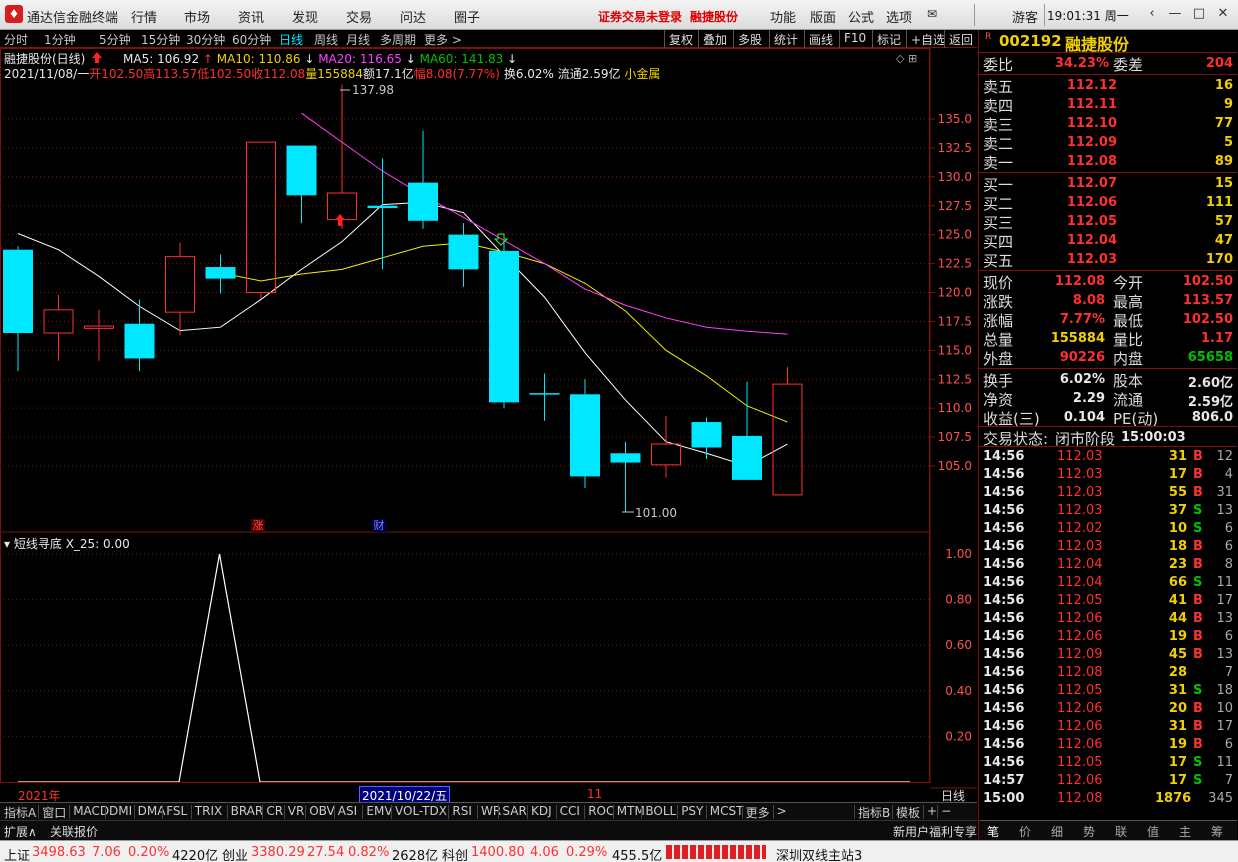 The width and height of the screenshot is (1238, 862). Describe the element at coordinates (782, 811) in the screenshot. I see `indicator-tab: >` at that location.